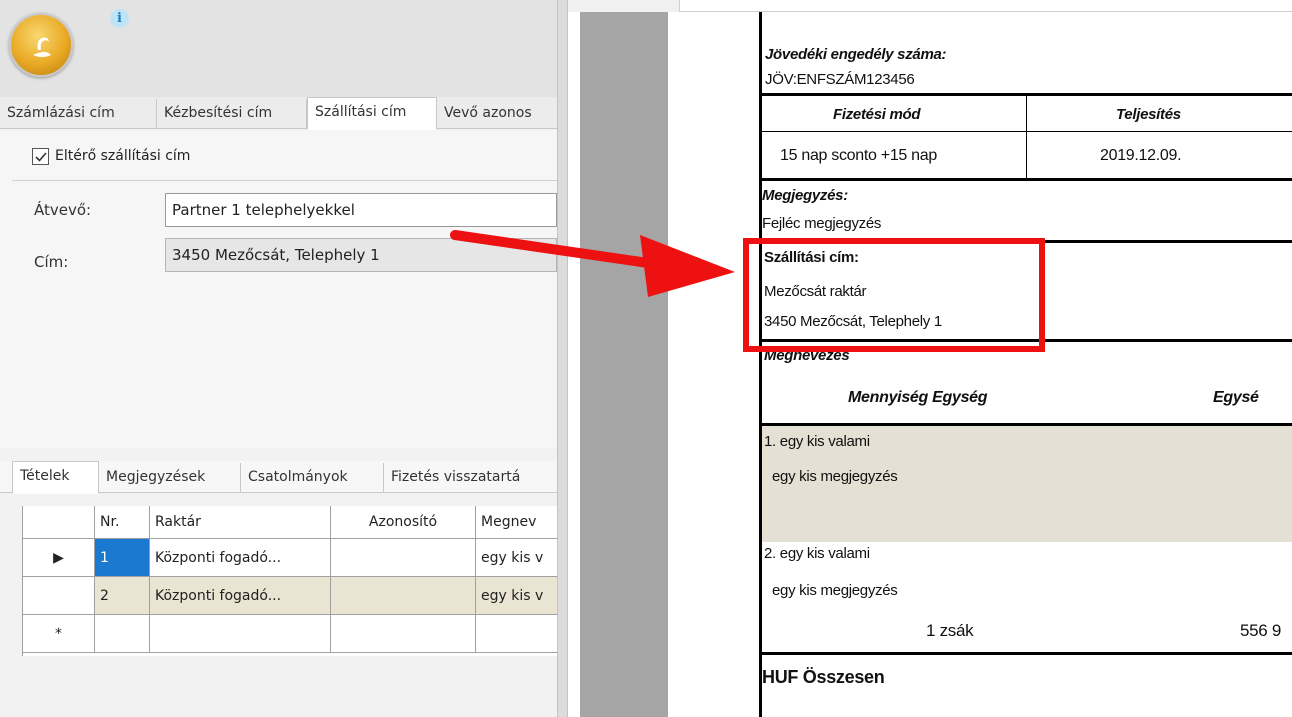  I want to click on row-indicator: ▶, so click(59, 558).